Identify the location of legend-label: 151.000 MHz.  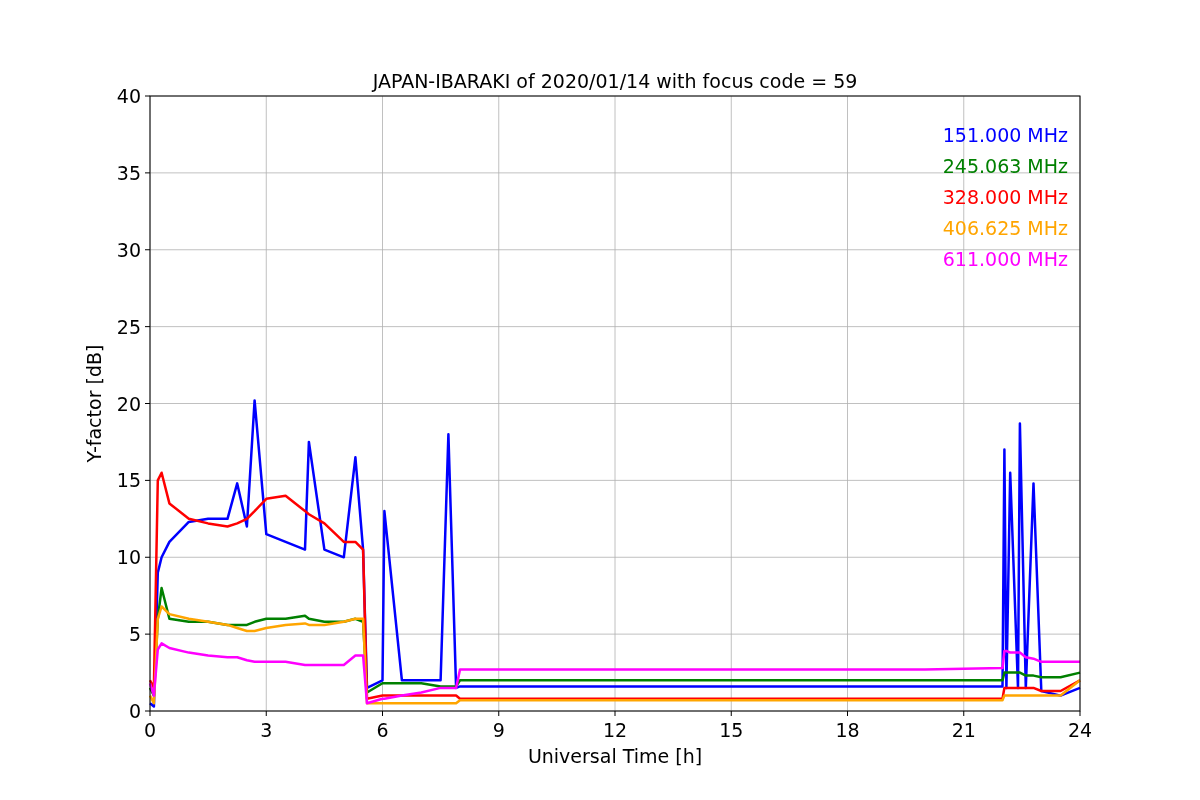
(1005, 135).